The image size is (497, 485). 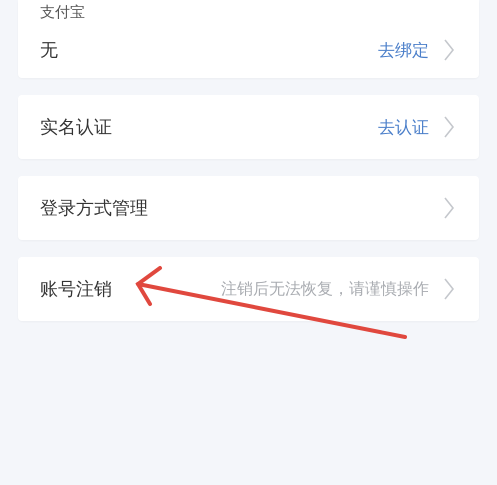 What do you see at coordinates (248, 208) in the screenshot?
I see `settings-row: 登录方式管理` at bounding box center [248, 208].